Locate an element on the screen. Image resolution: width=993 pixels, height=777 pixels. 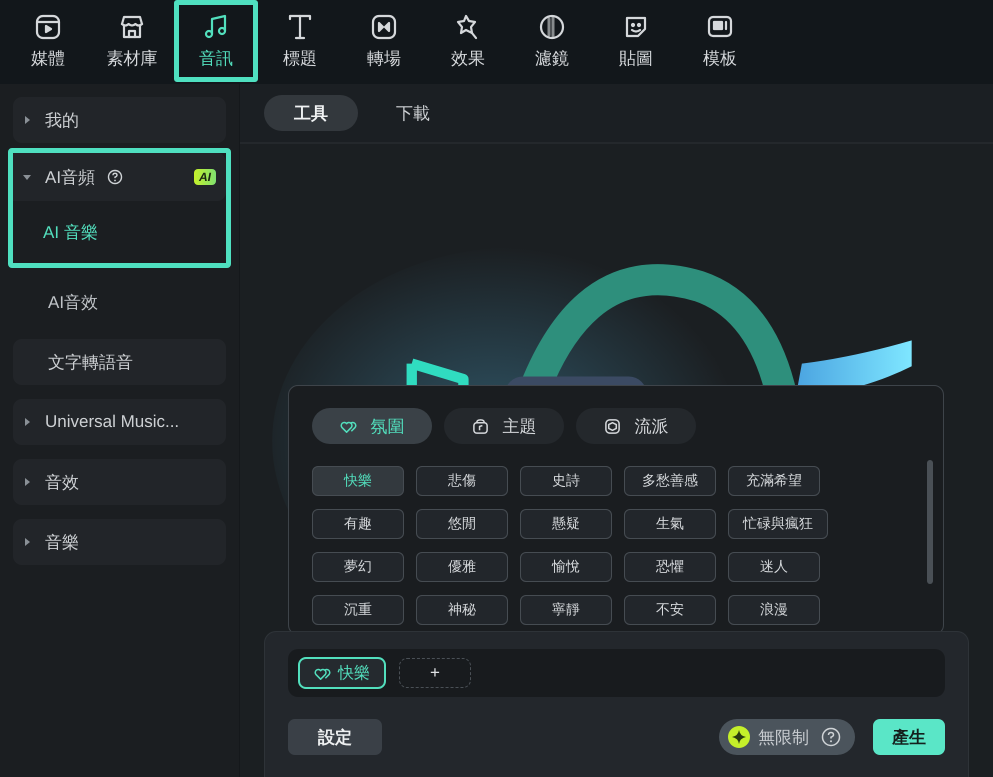
category-tab: 氛圍 is located at coordinates (372, 426).